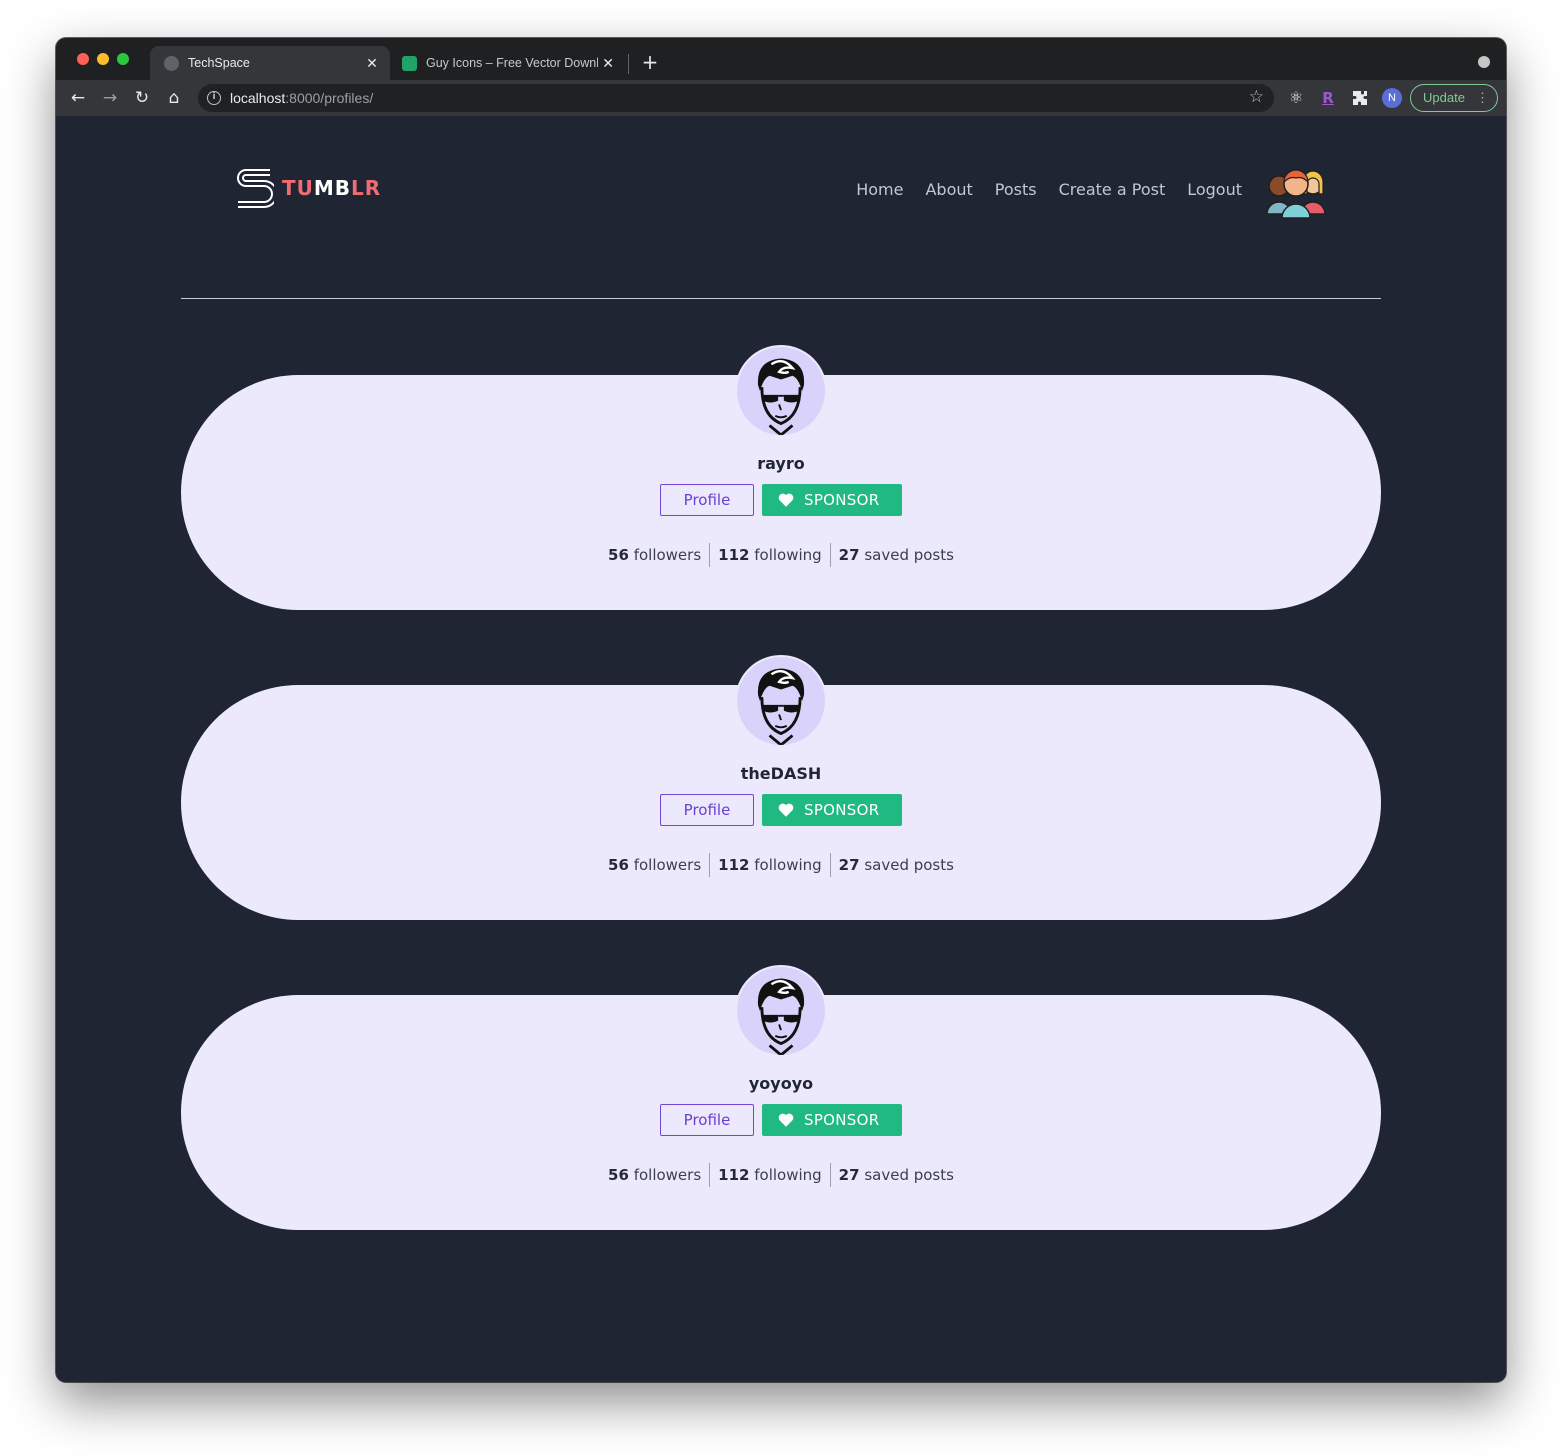 The image size is (1562, 1456). What do you see at coordinates (781, 463) in the screenshot?
I see `profile-username: rayro` at bounding box center [781, 463].